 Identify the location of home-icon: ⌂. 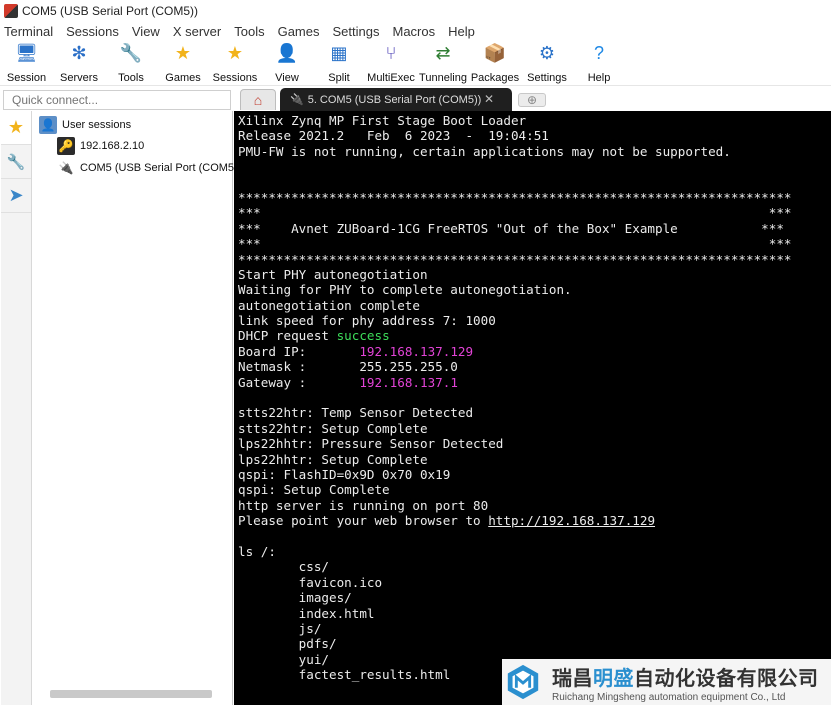
(258, 100).